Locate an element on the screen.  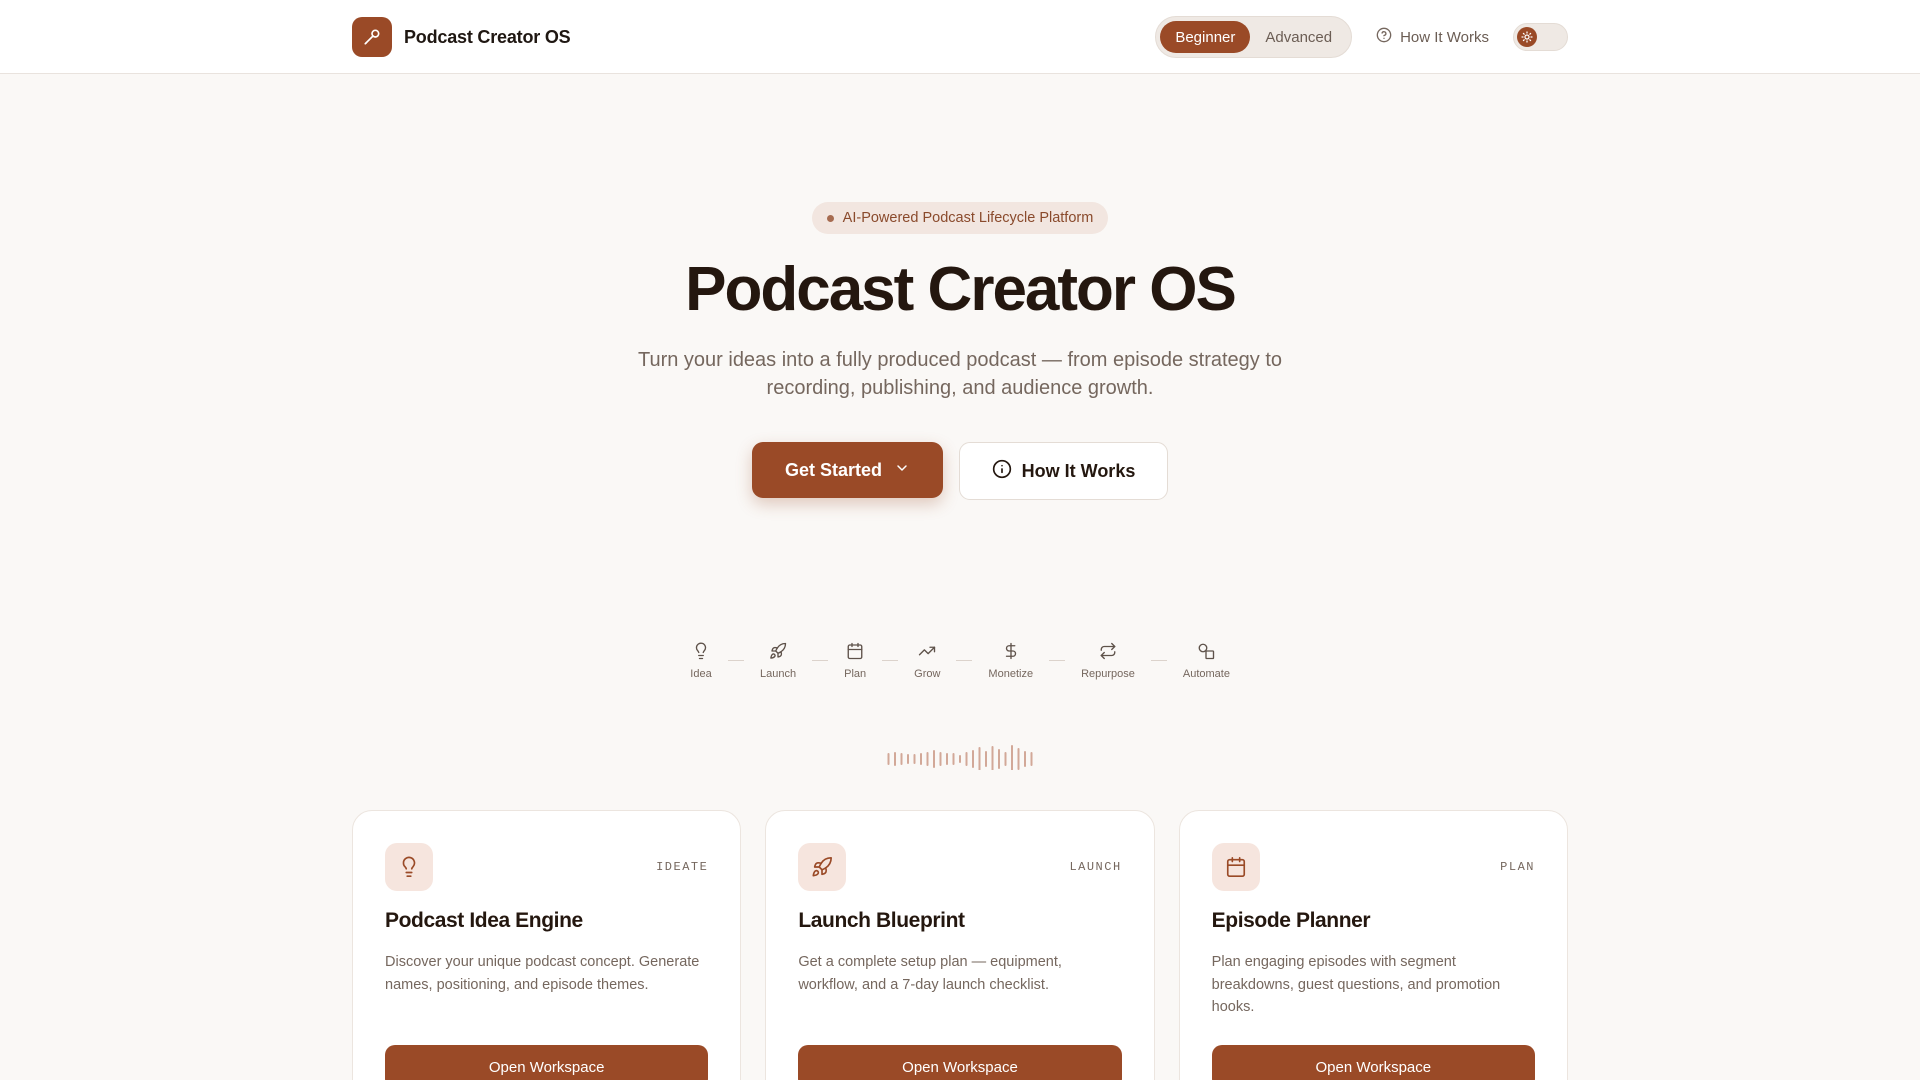
step-label: Launch is located at coordinates (778, 674).